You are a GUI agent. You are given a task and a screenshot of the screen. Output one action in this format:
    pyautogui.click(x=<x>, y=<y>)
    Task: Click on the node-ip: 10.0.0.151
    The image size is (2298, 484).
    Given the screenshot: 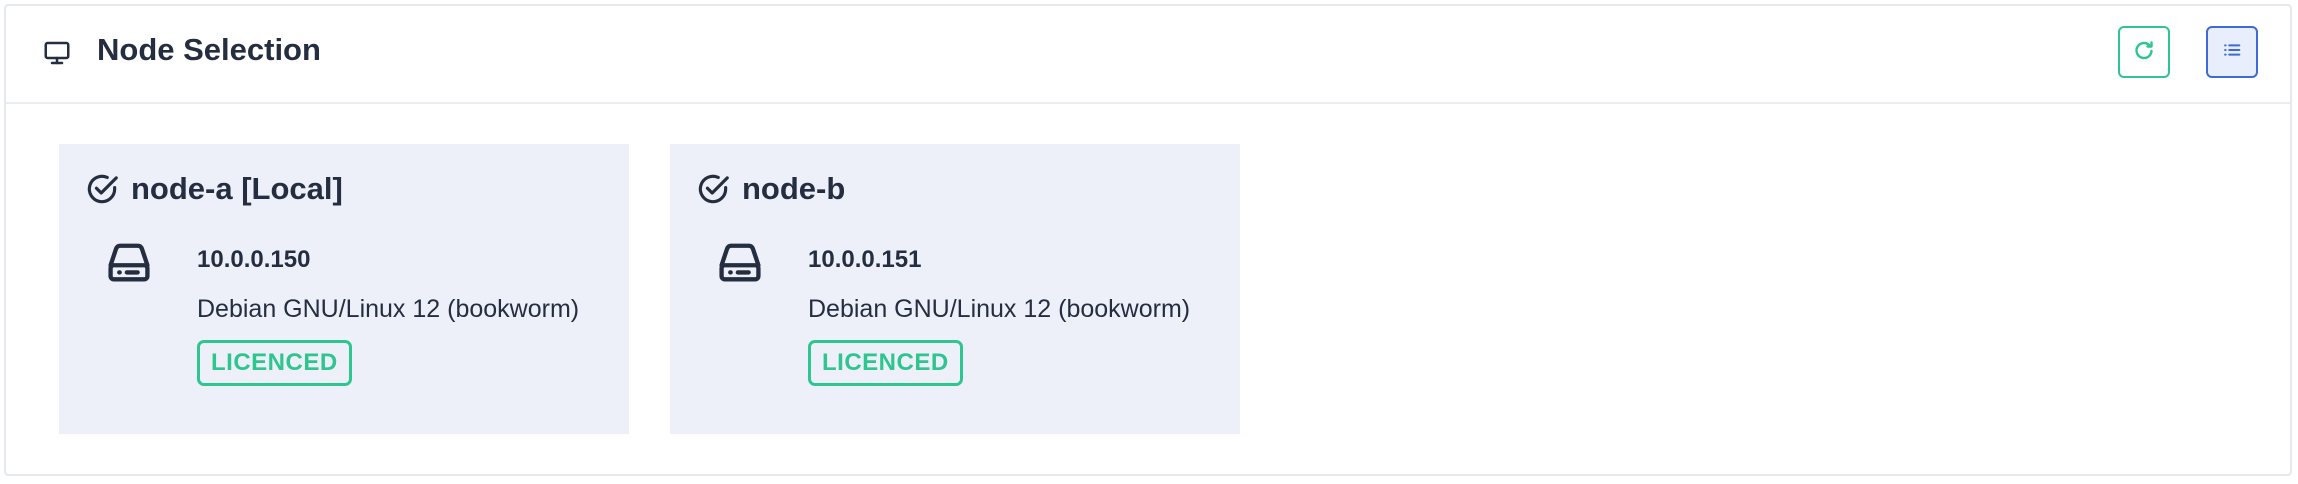 What is the action you would take?
    pyautogui.click(x=865, y=259)
    